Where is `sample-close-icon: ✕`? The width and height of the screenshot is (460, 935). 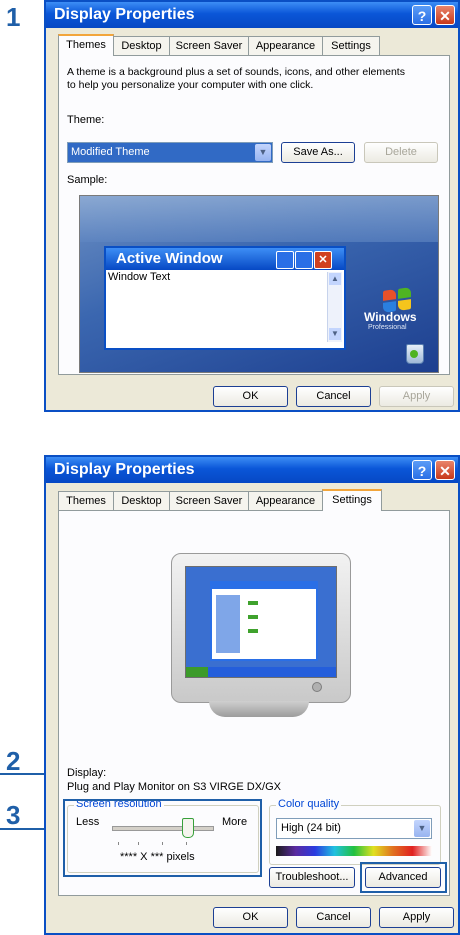
sample-close-icon: ✕ is located at coordinates (323, 260).